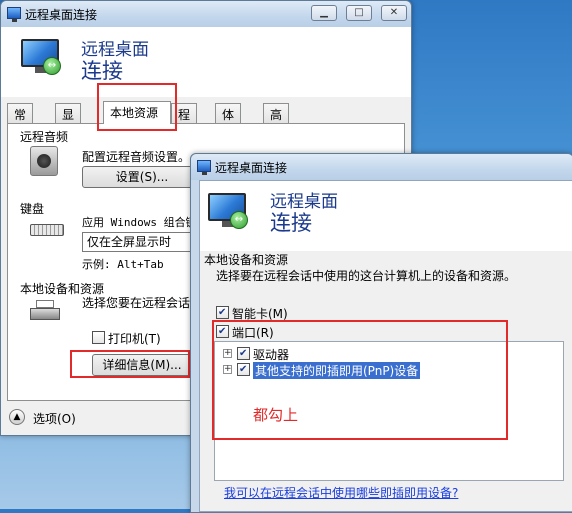  I want to click on front-window-banner: ↔ 远程桌面 连接, so click(386, 216).